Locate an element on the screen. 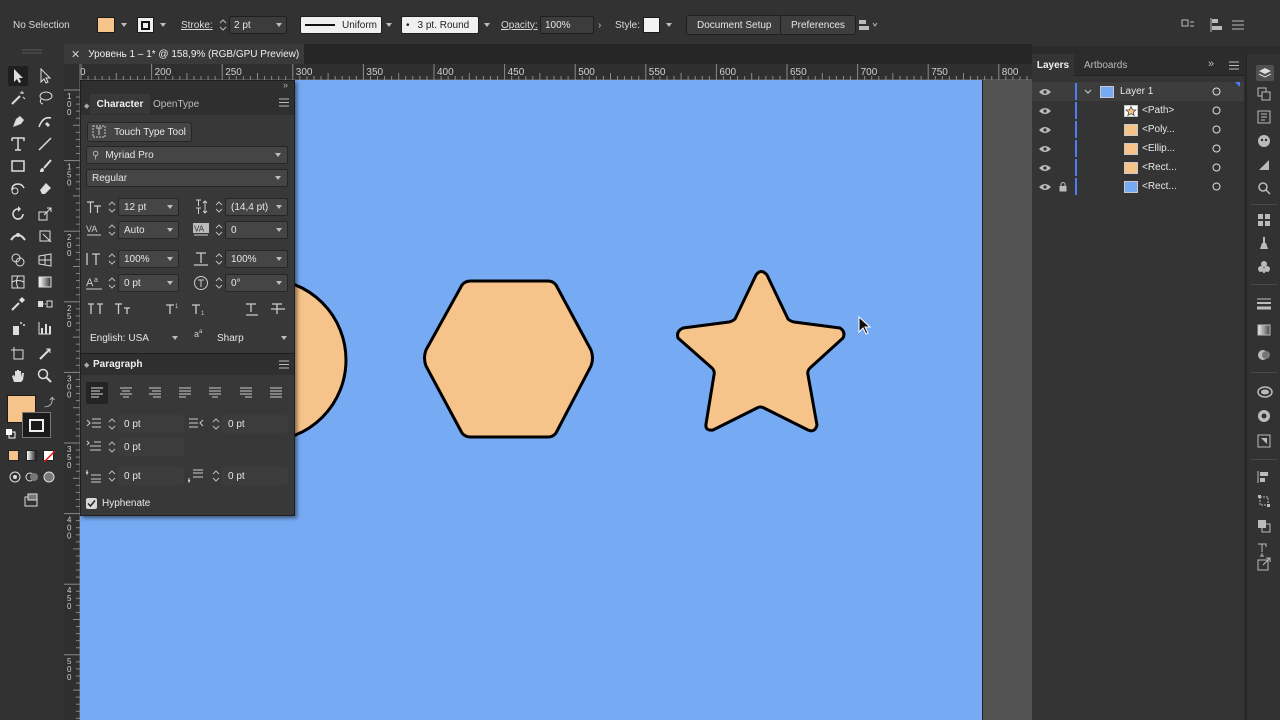 The width and height of the screenshot is (1280, 720). rotation-field: 0° is located at coordinates (256, 283).